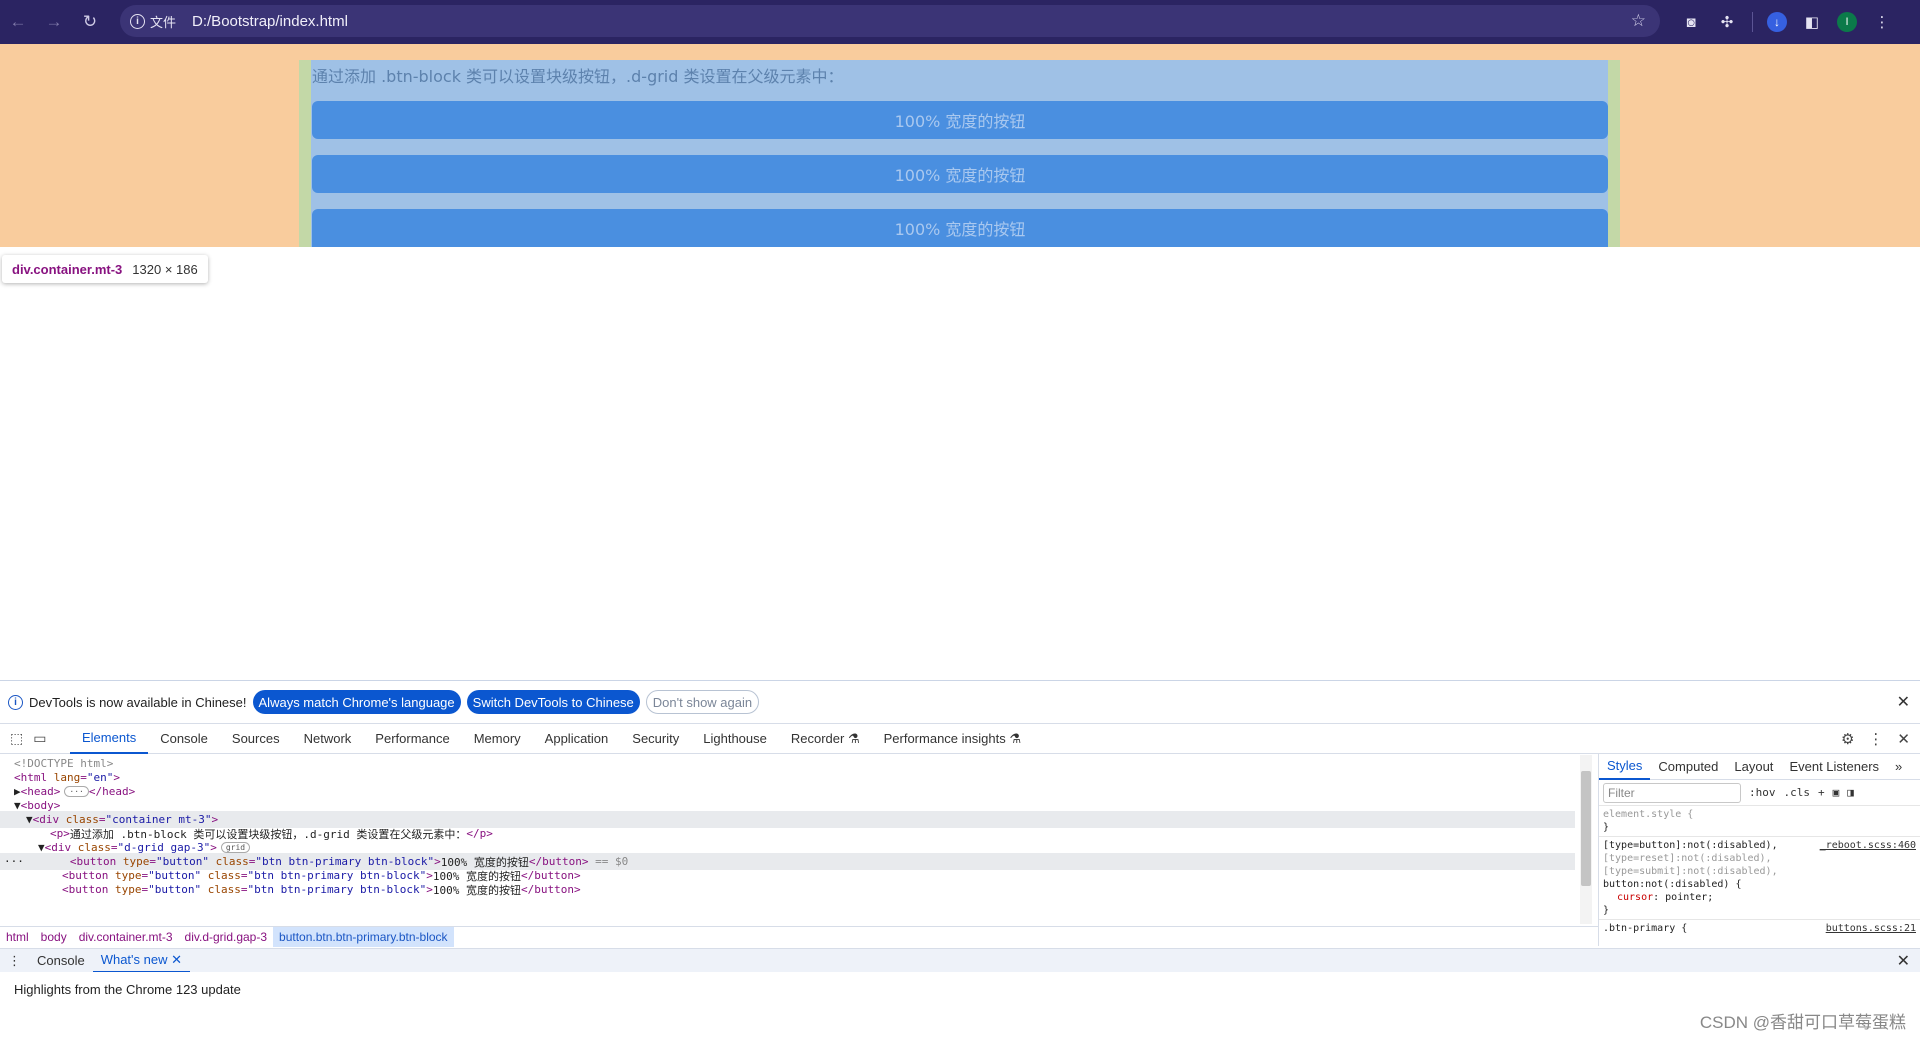 Image resolution: width=1920 pixels, height=1038 pixels. I want to click on button-text: 100% 宽度的按钮, so click(477, 890).